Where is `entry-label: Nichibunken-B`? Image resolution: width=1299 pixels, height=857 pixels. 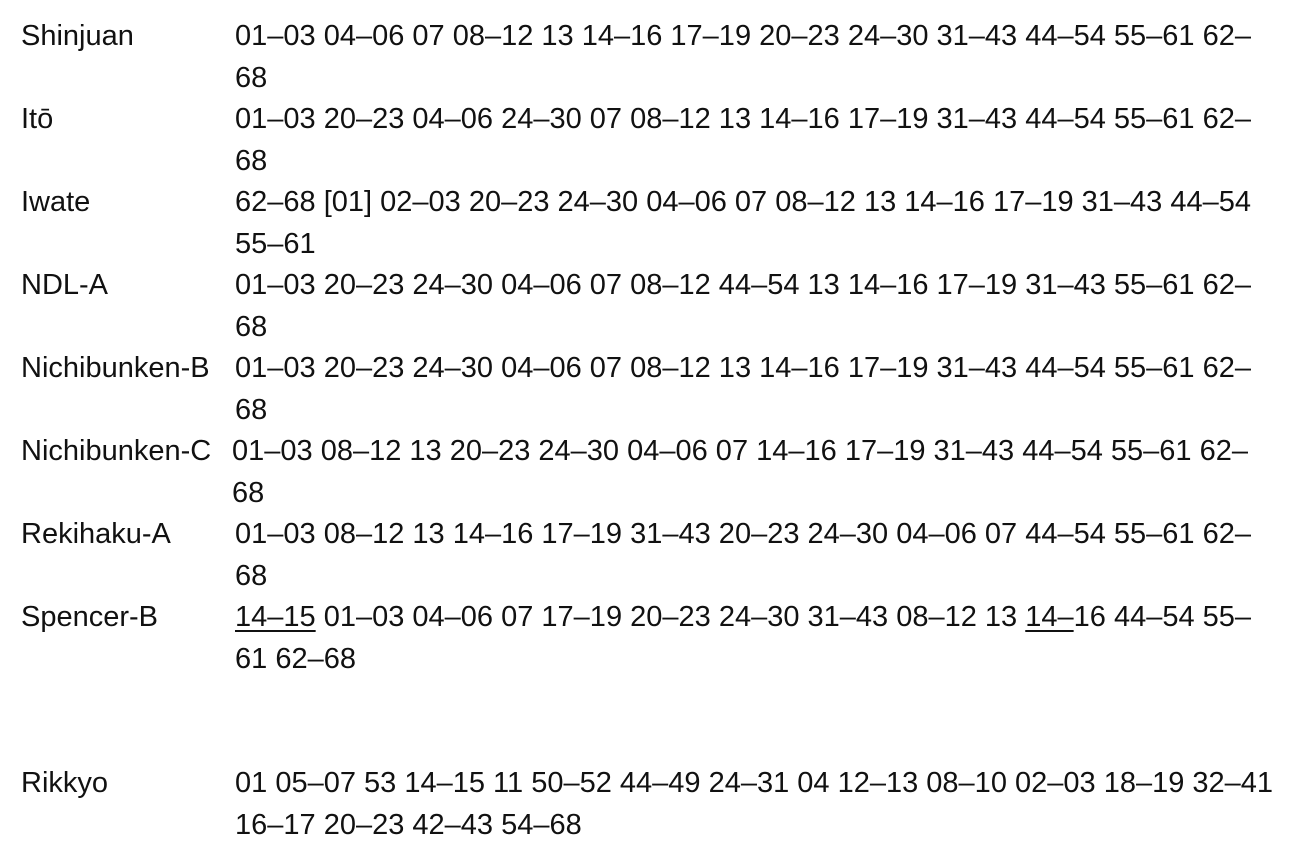 entry-label: Nichibunken-B is located at coordinates (115, 368).